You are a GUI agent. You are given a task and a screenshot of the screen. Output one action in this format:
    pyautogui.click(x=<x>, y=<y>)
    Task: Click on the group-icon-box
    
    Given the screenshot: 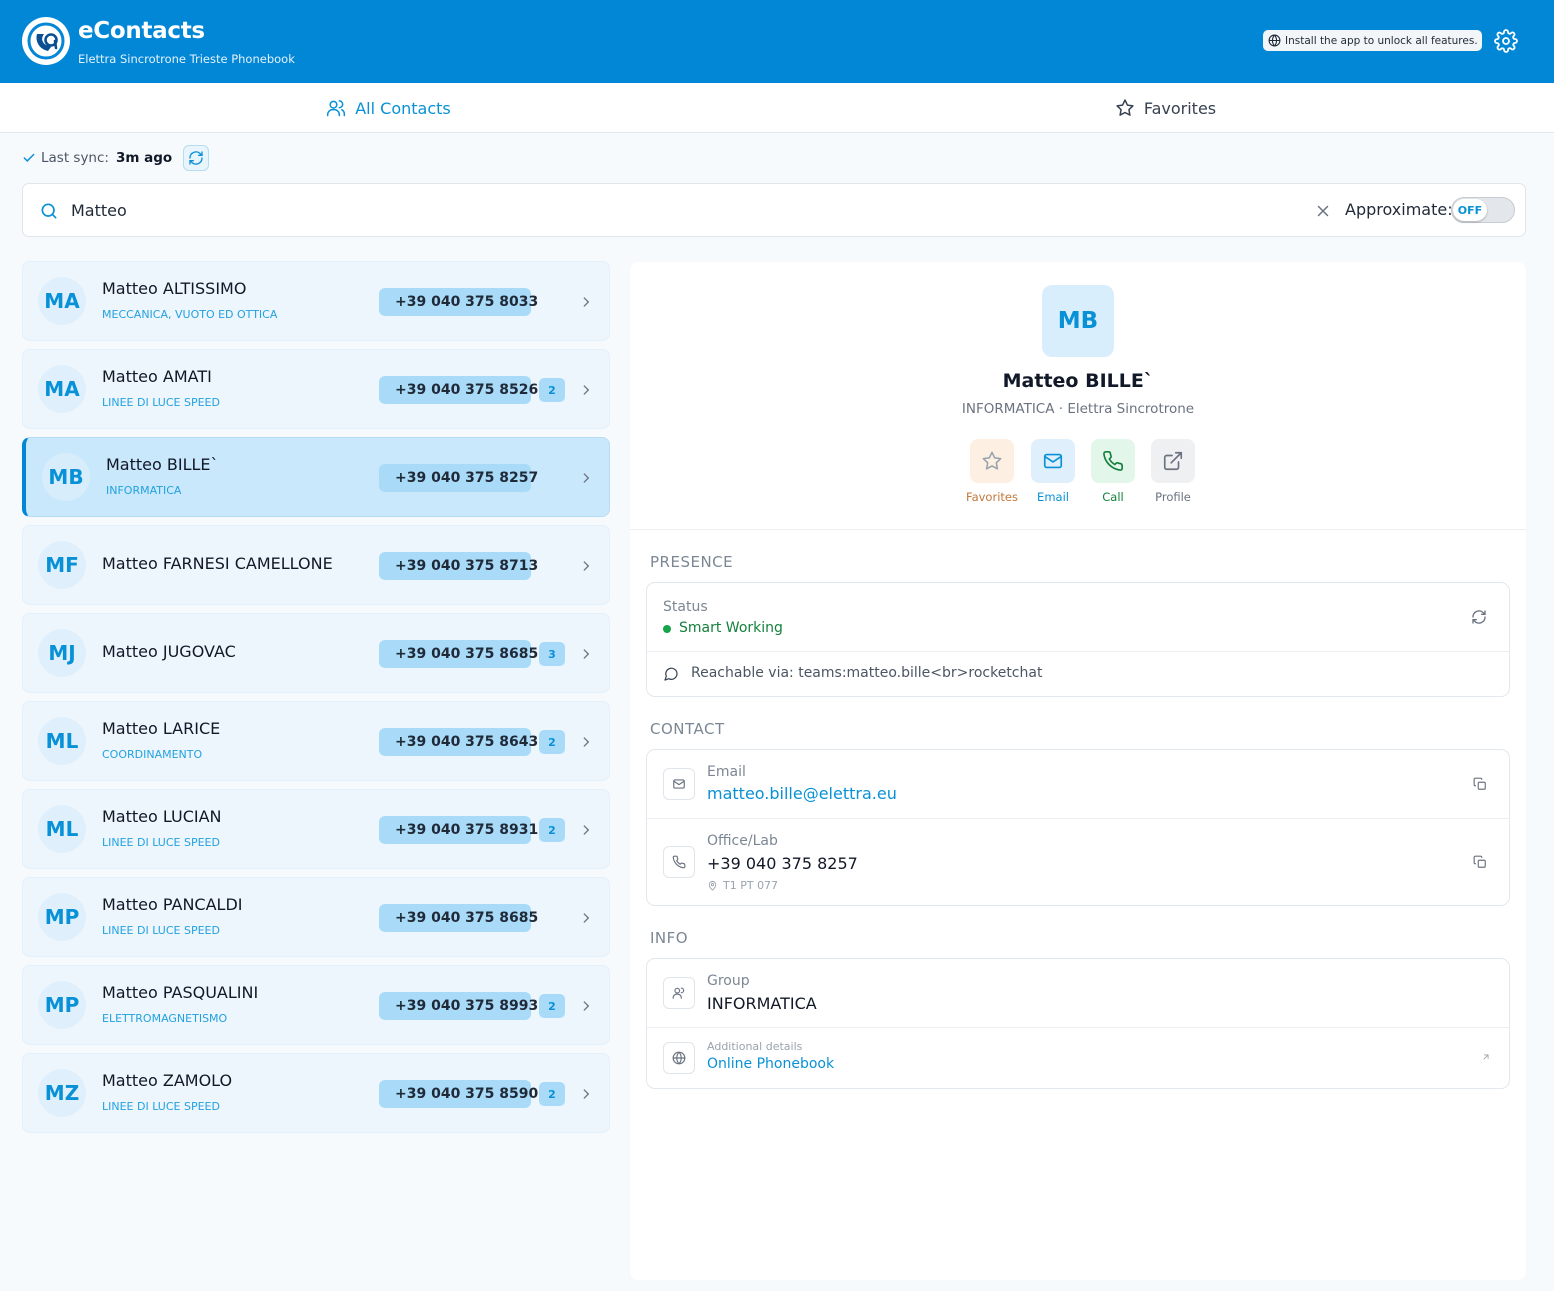 What is the action you would take?
    pyautogui.click(x=679, y=993)
    